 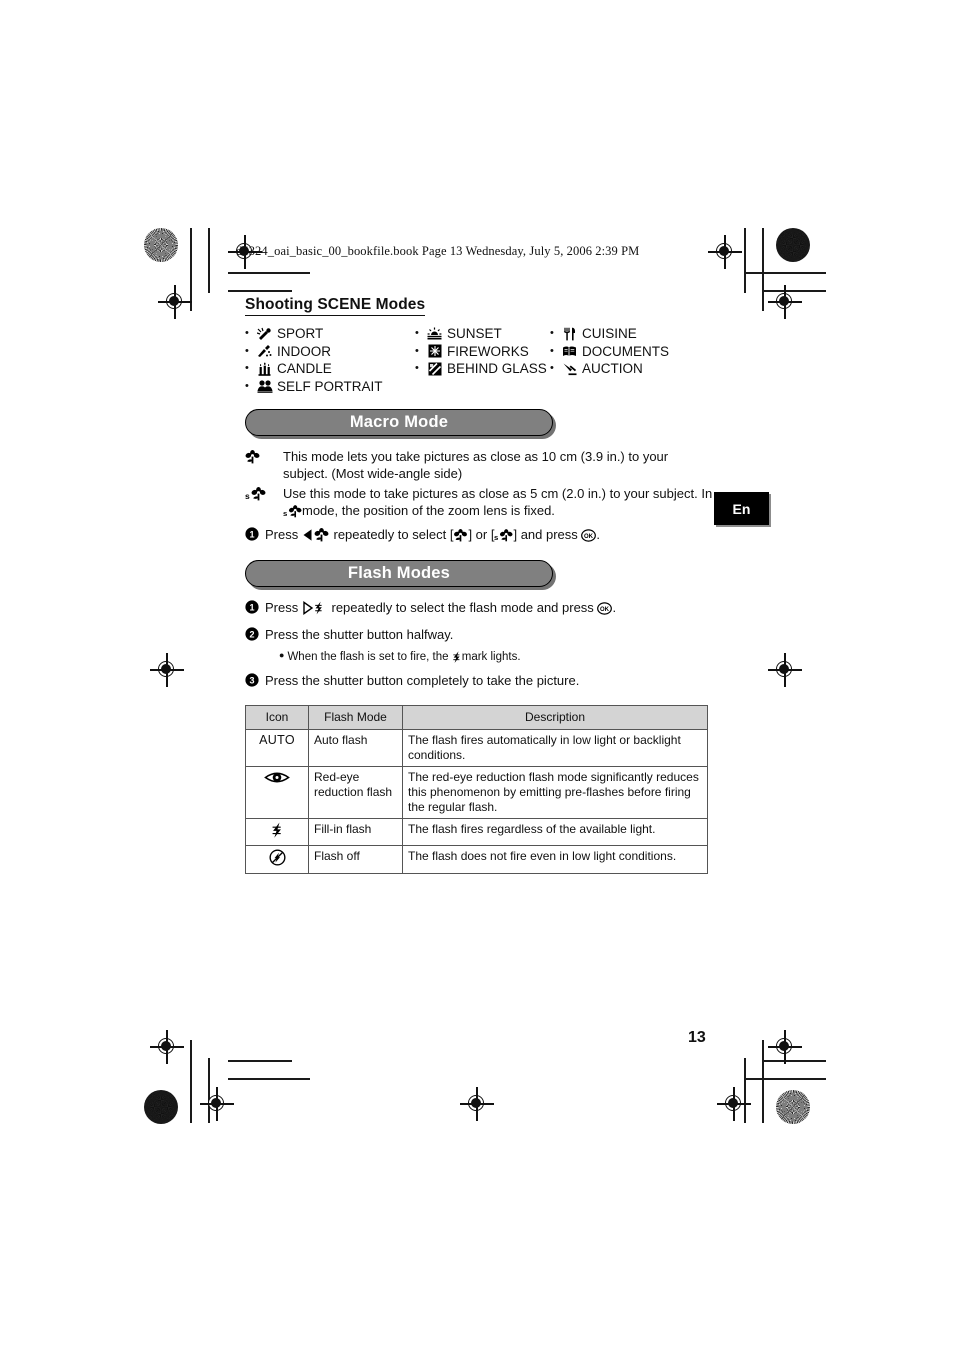 What do you see at coordinates (355, 792) in the screenshot?
I see `flash-mode-name: Red-eye reduction flash` at bounding box center [355, 792].